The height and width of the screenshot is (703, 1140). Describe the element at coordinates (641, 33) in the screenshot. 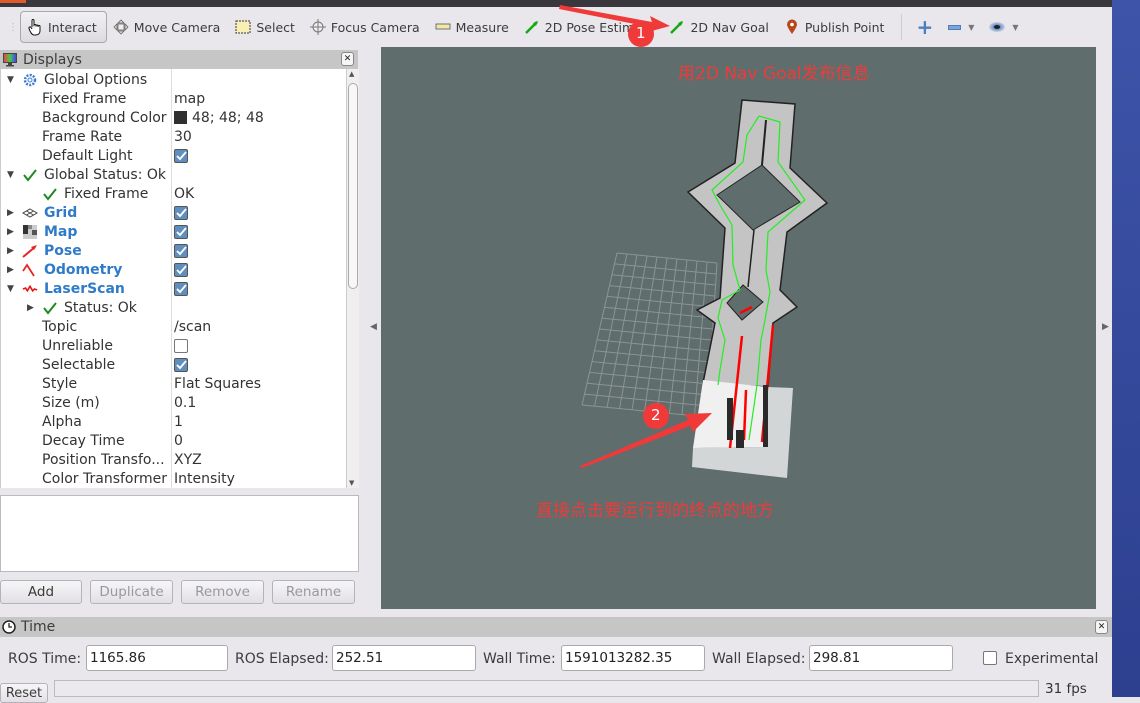

I see `annotation-number-1: 1` at that location.